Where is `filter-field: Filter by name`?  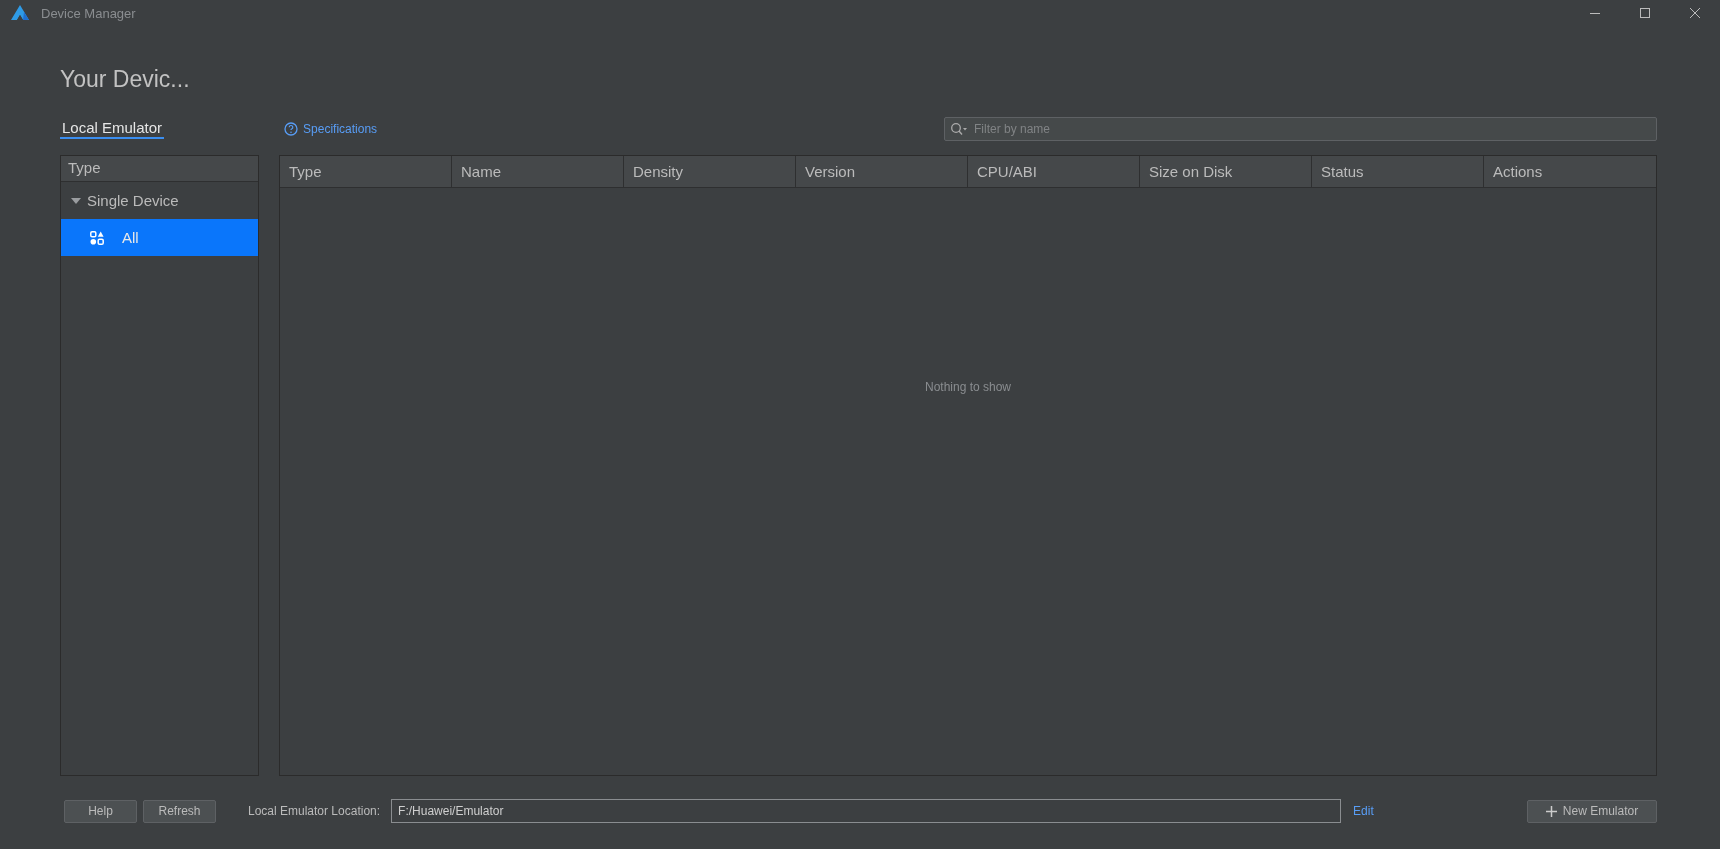 filter-field: Filter by name is located at coordinates (1300, 129).